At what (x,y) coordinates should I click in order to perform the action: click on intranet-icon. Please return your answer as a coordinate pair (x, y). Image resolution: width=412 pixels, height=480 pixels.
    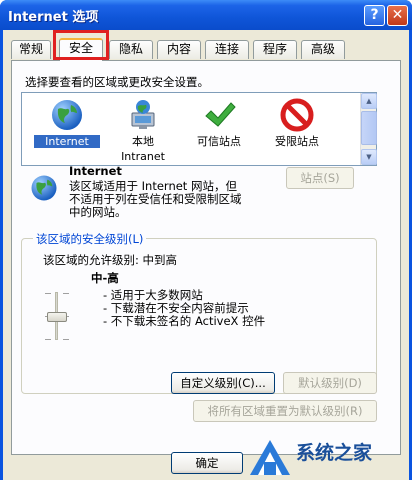
    Looking at the image, I should click on (143, 115).